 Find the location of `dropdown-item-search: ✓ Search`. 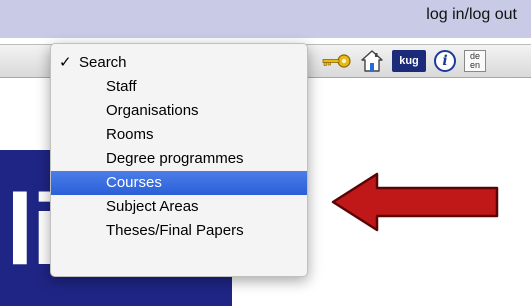

dropdown-item-search: ✓ Search is located at coordinates (179, 63).